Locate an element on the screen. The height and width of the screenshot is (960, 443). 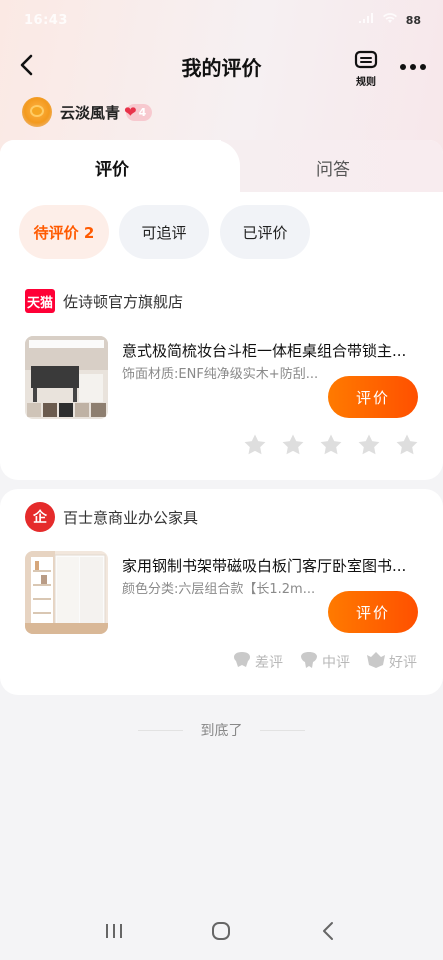
bad-review-icon is located at coordinates (242, 662).